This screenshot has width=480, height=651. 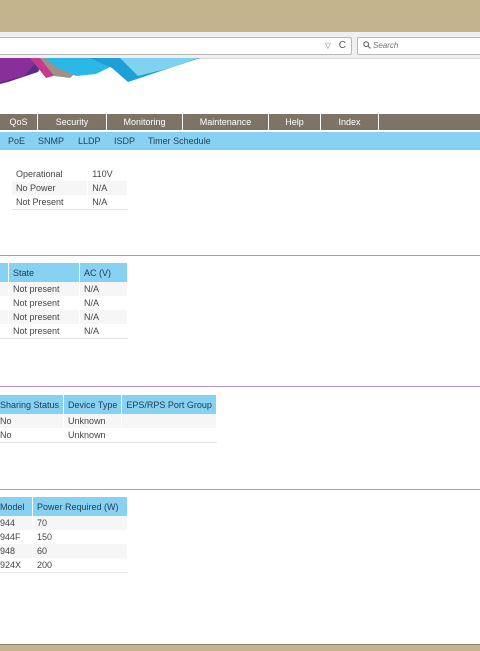 What do you see at coordinates (16, 537) in the screenshot?
I see `table-cell: 944F` at bounding box center [16, 537].